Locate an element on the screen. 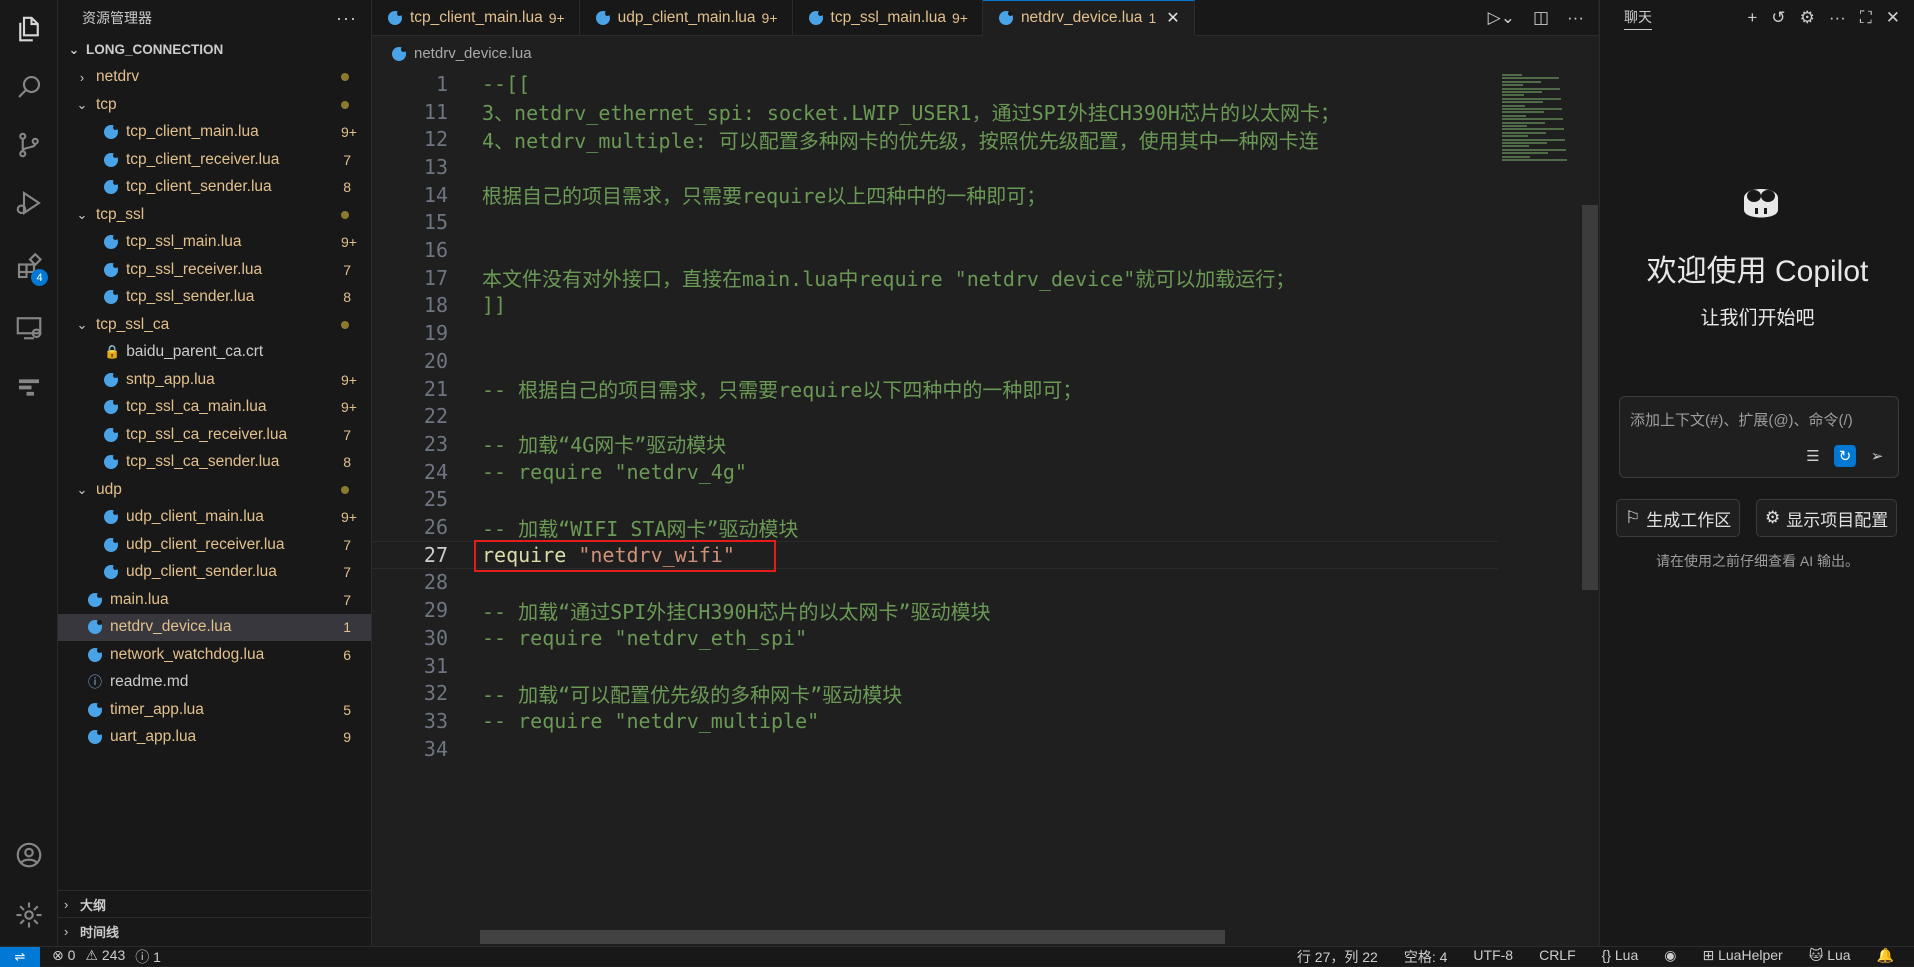 The height and width of the screenshot is (967, 1914). source-control-icon is located at coordinates (29, 145).